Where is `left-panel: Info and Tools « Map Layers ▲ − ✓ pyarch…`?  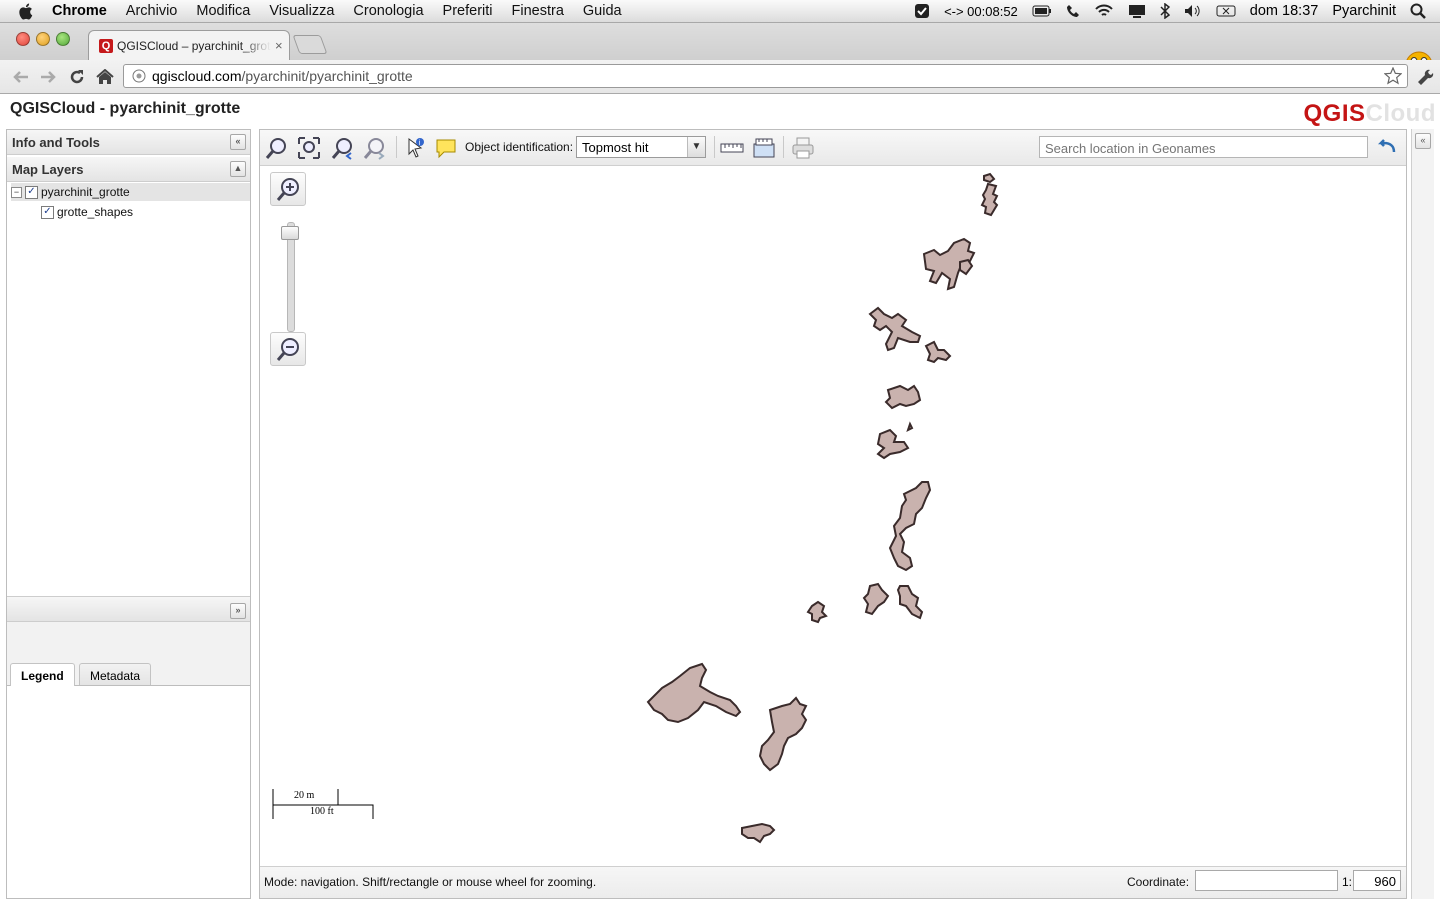
left-panel: Info and Tools « Map Layers ▲ − ✓ pyarch… is located at coordinates (128, 514).